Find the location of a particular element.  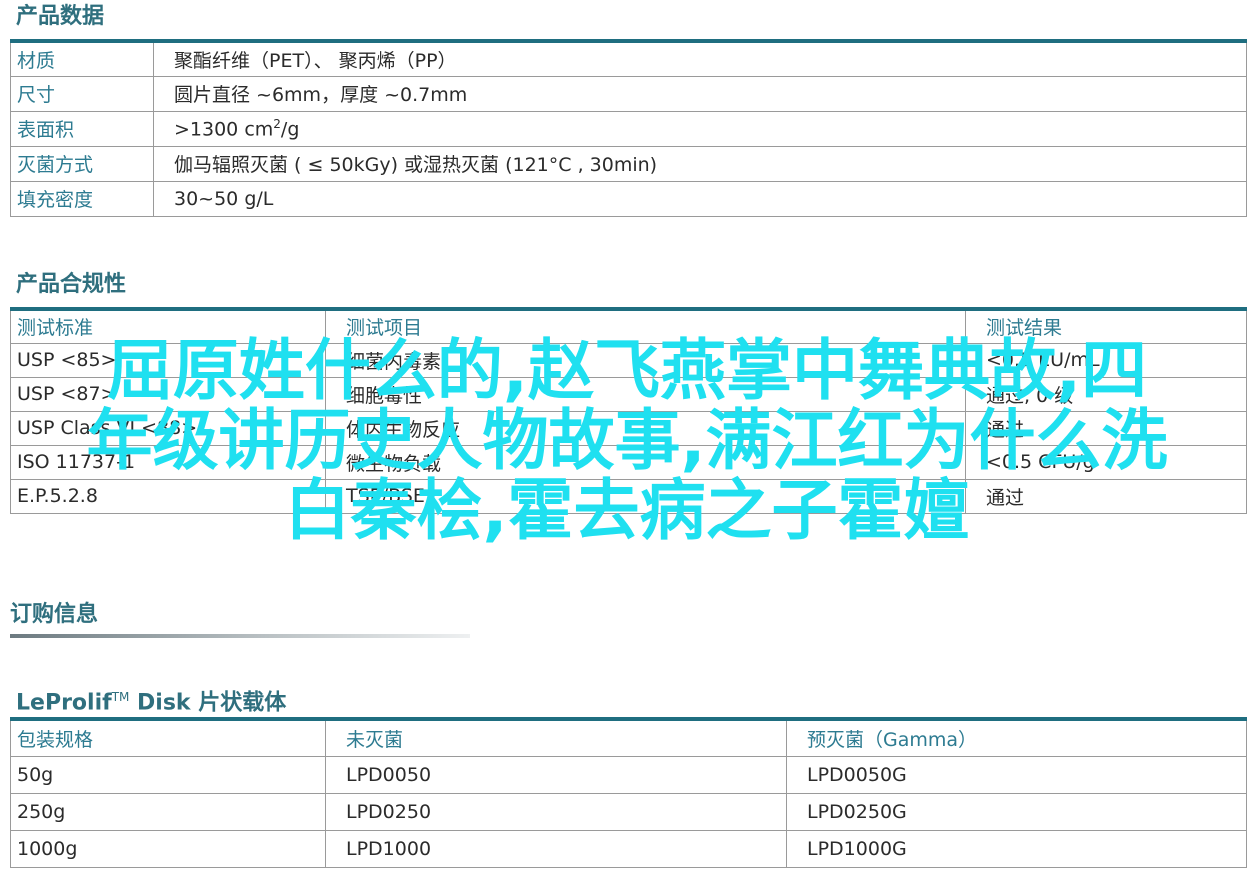

table-cell: LPD0250 is located at coordinates (556, 811).